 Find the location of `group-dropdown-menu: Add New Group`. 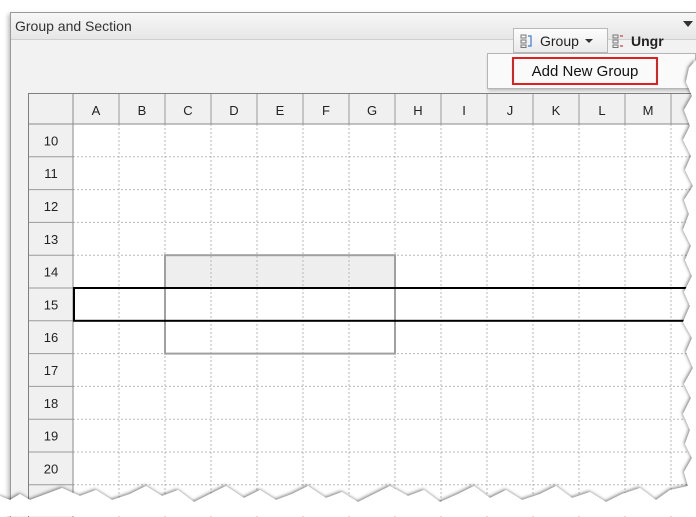

group-dropdown-menu: Add New Group is located at coordinates (591, 71).